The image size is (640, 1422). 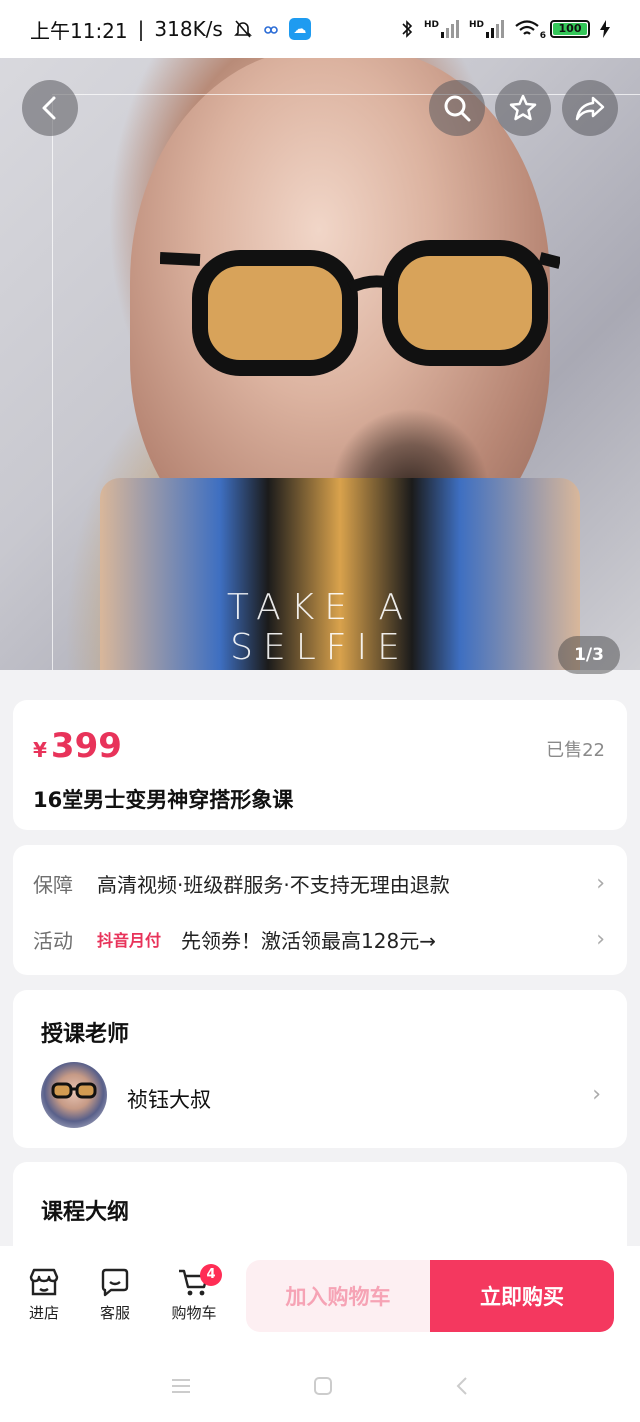 I want to click on search-button, so click(x=457, y=108).